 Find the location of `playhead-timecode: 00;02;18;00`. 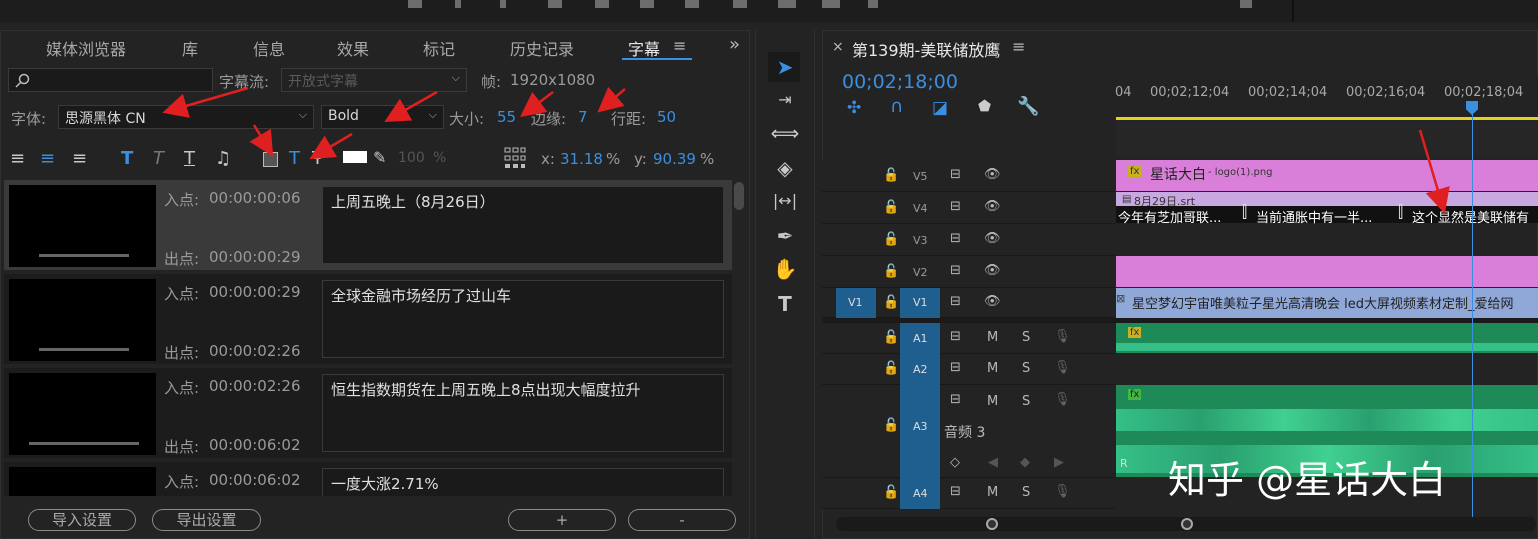

playhead-timecode: 00;02;18;00 is located at coordinates (900, 82).